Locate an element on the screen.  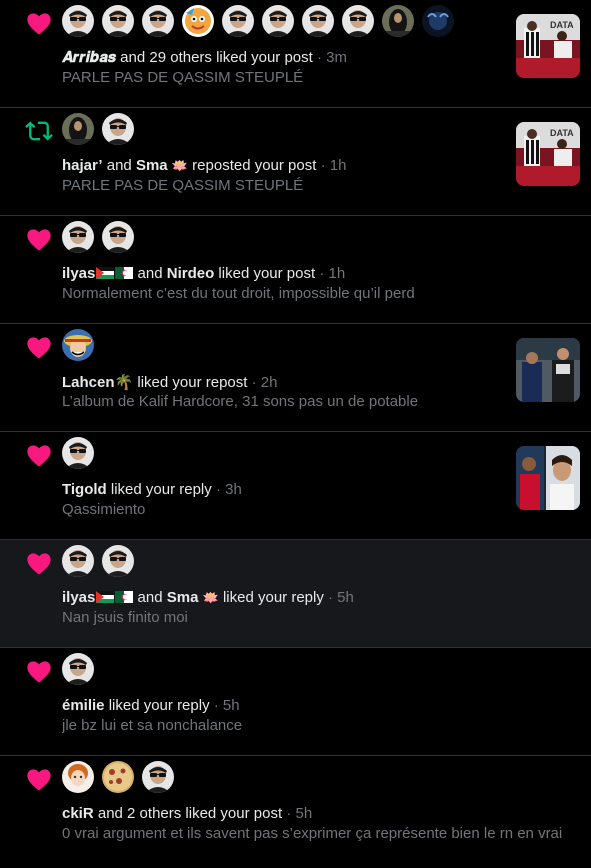
post-preview-text: Nan jsuis finito moi is located at coordinates (125, 617).